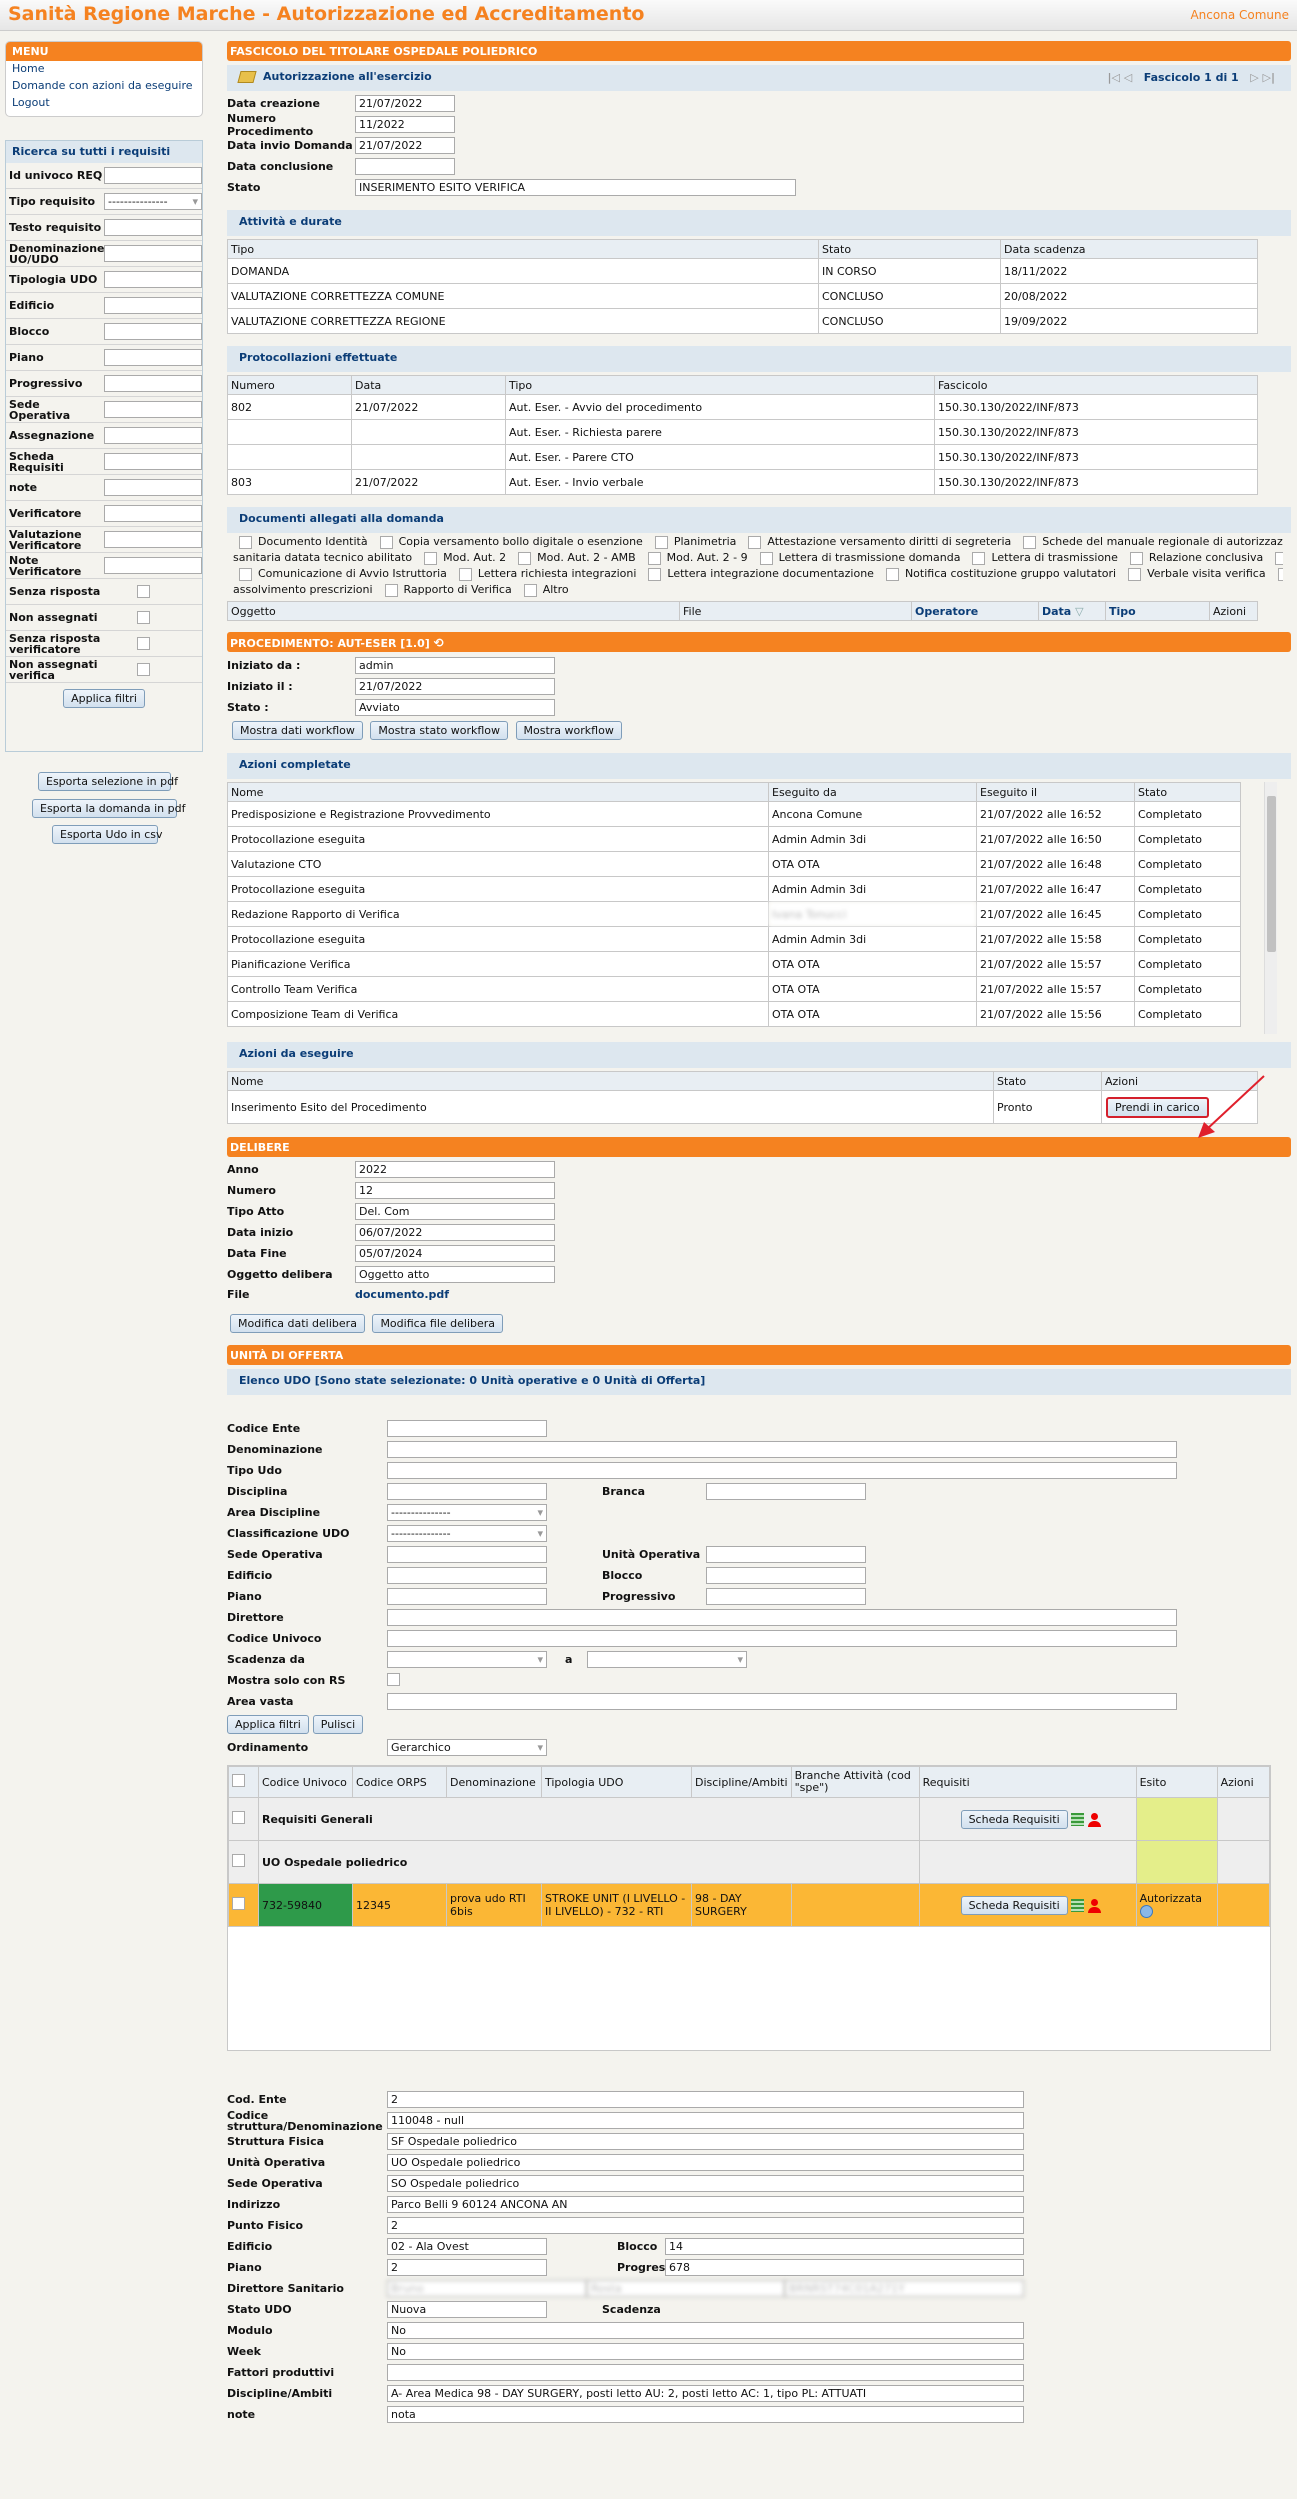 This screenshot has width=1297, height=2499. Describe the element at coordinates (104, 103) in the screenshot. I see `menu-item-logout: Logout` at that location.